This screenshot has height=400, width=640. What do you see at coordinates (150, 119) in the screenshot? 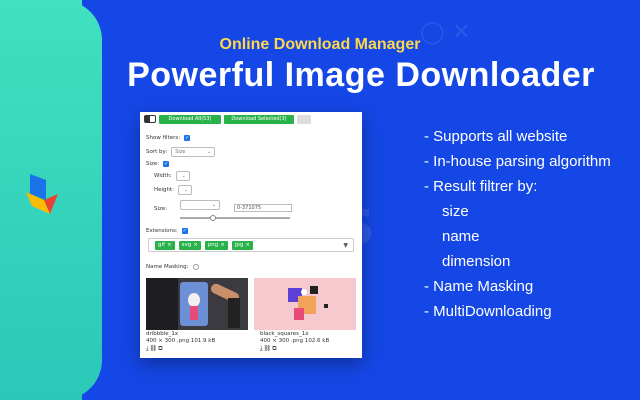
I see `toggle-icon` at bounding box center [150, 119].